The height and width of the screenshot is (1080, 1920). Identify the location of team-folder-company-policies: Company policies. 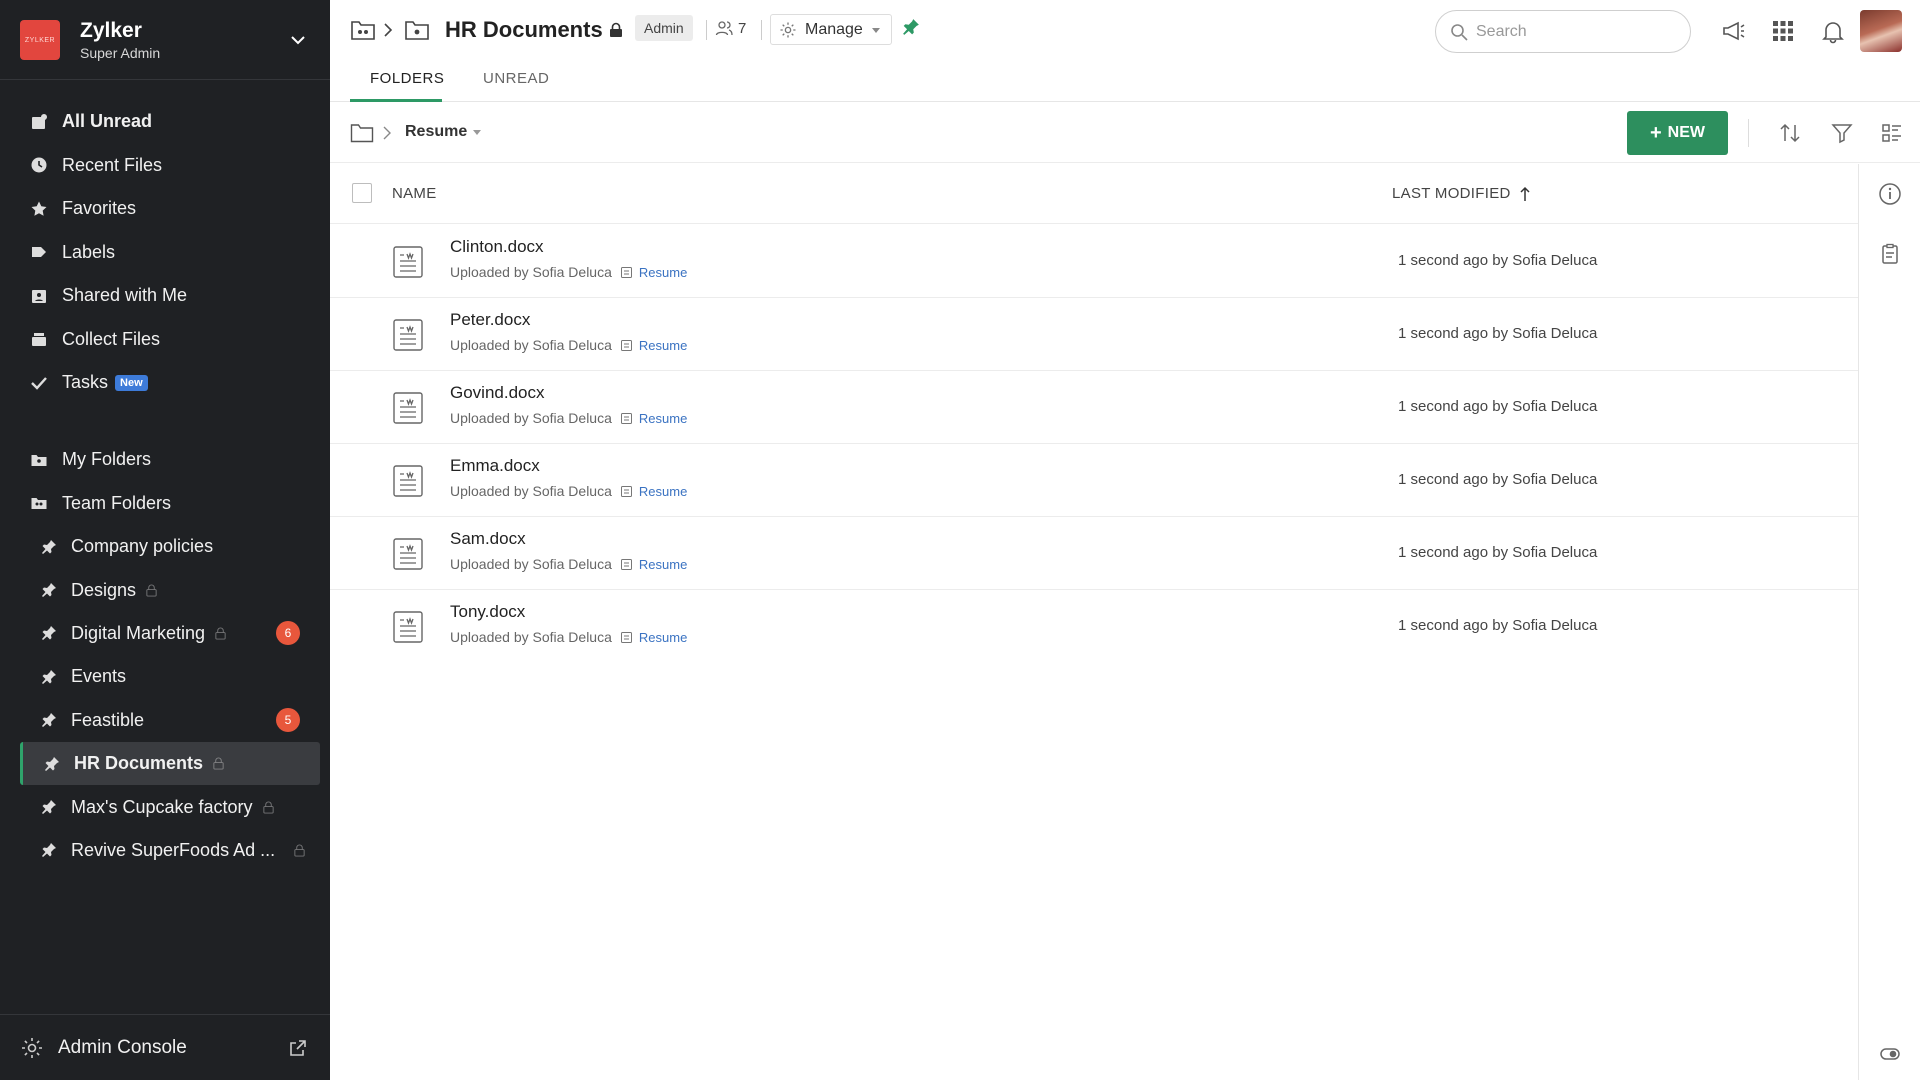
(165, 546).